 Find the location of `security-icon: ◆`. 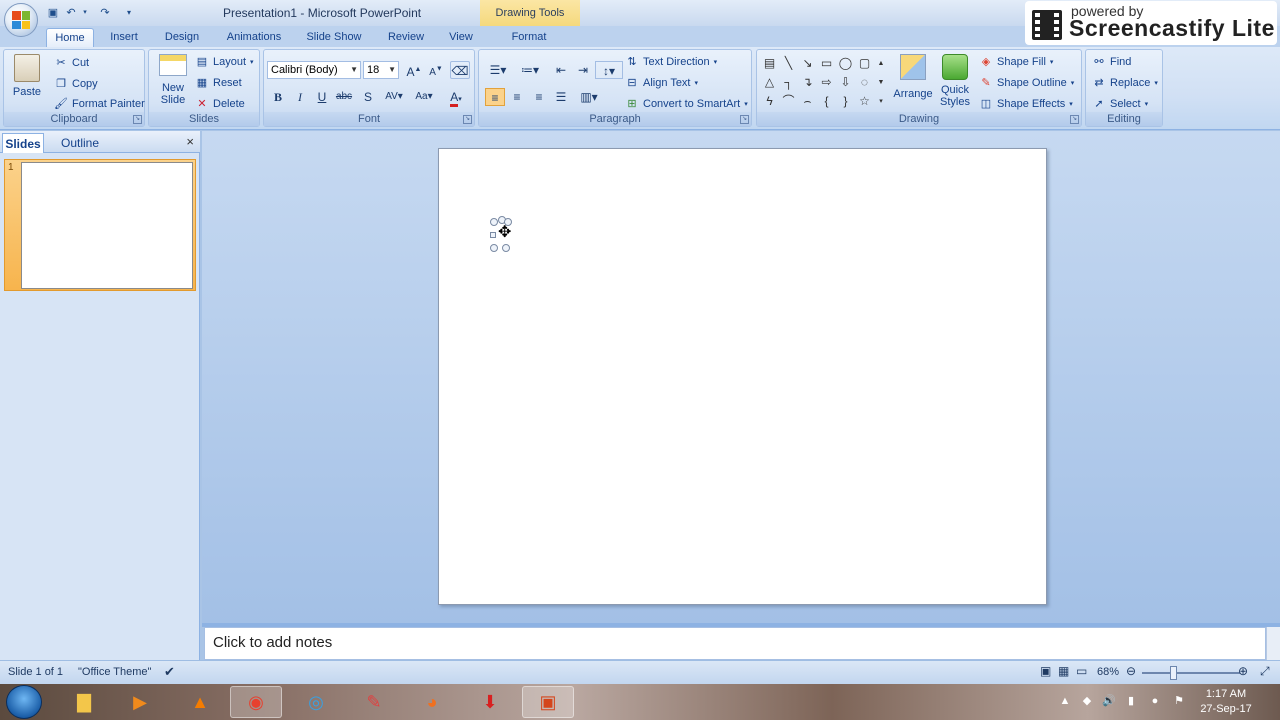

security-icon: ◆ is located at coordinates (1087, 701).